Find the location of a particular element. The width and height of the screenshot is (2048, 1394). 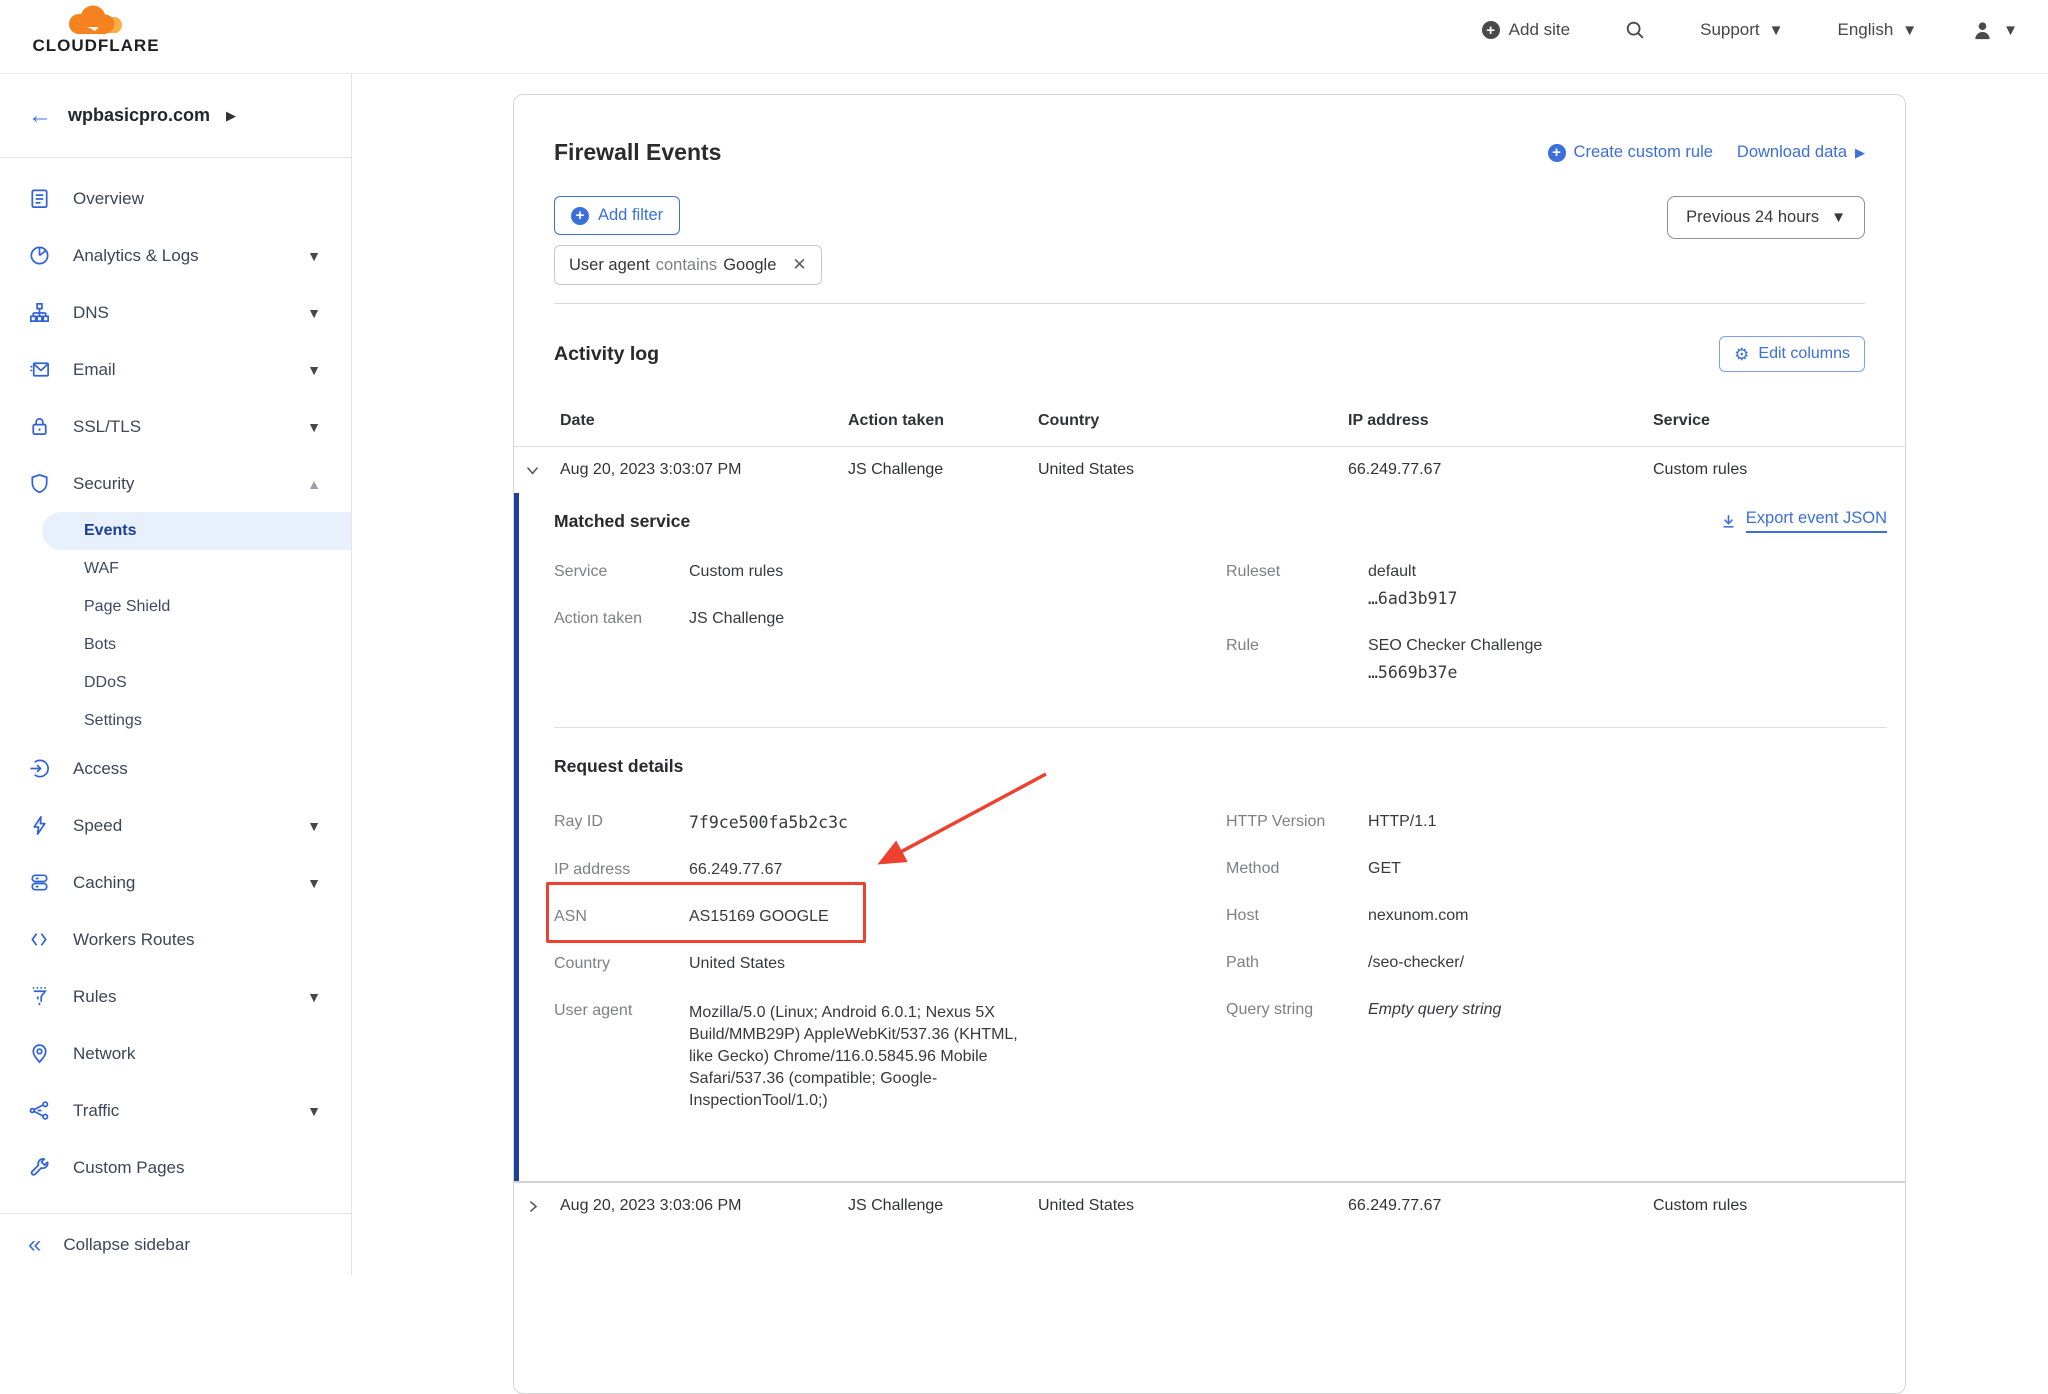

account-menu: ▼ is located at coordinates (1994, 30).